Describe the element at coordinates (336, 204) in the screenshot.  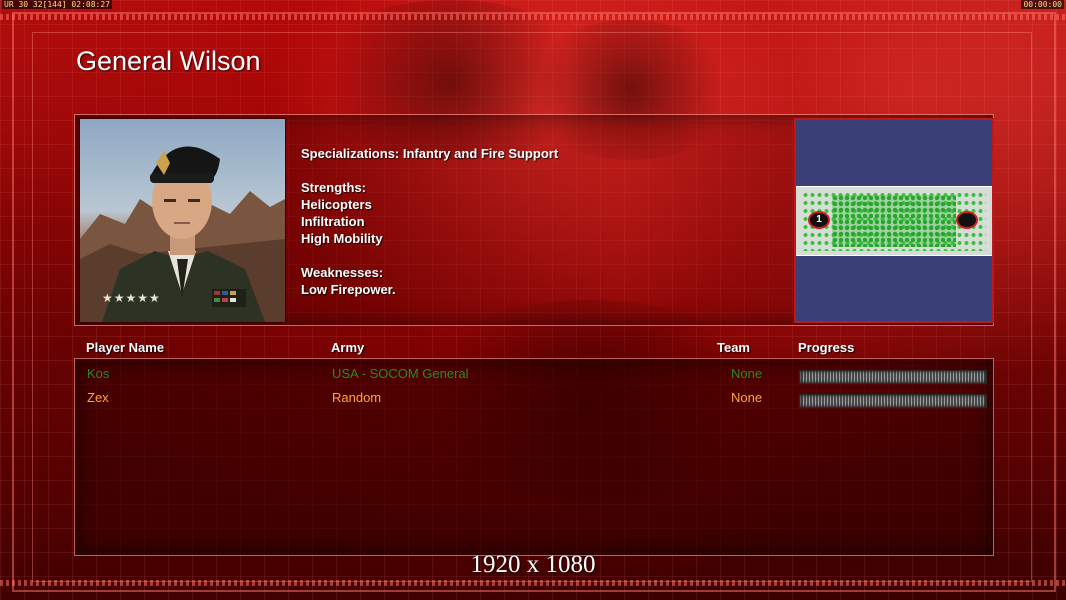
I see `strength-item: Helicopters` at that location.